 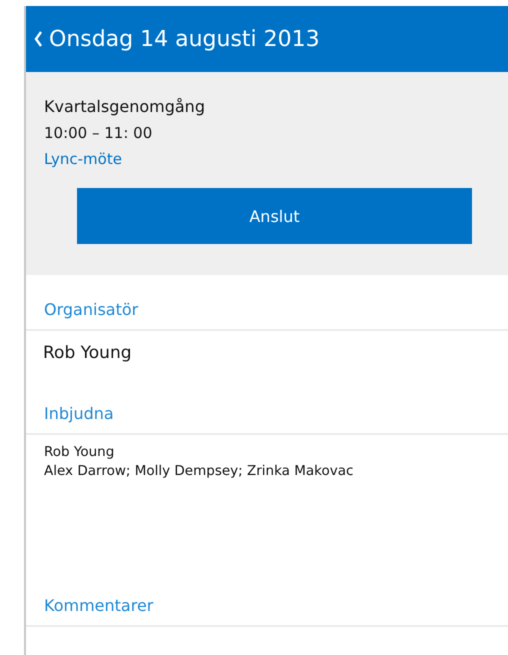 I want to click on lync-meeting-link: Lync-möte, so click(x=83, y=159).